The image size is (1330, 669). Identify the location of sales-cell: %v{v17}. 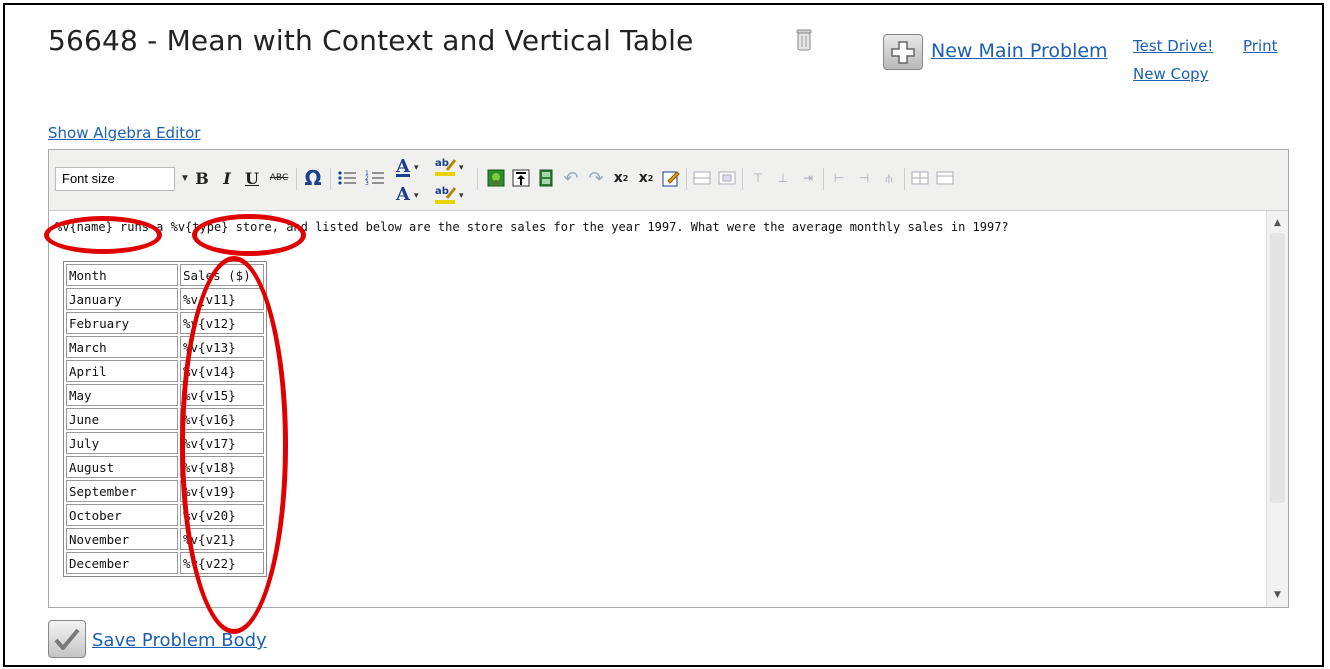
(222, 443).